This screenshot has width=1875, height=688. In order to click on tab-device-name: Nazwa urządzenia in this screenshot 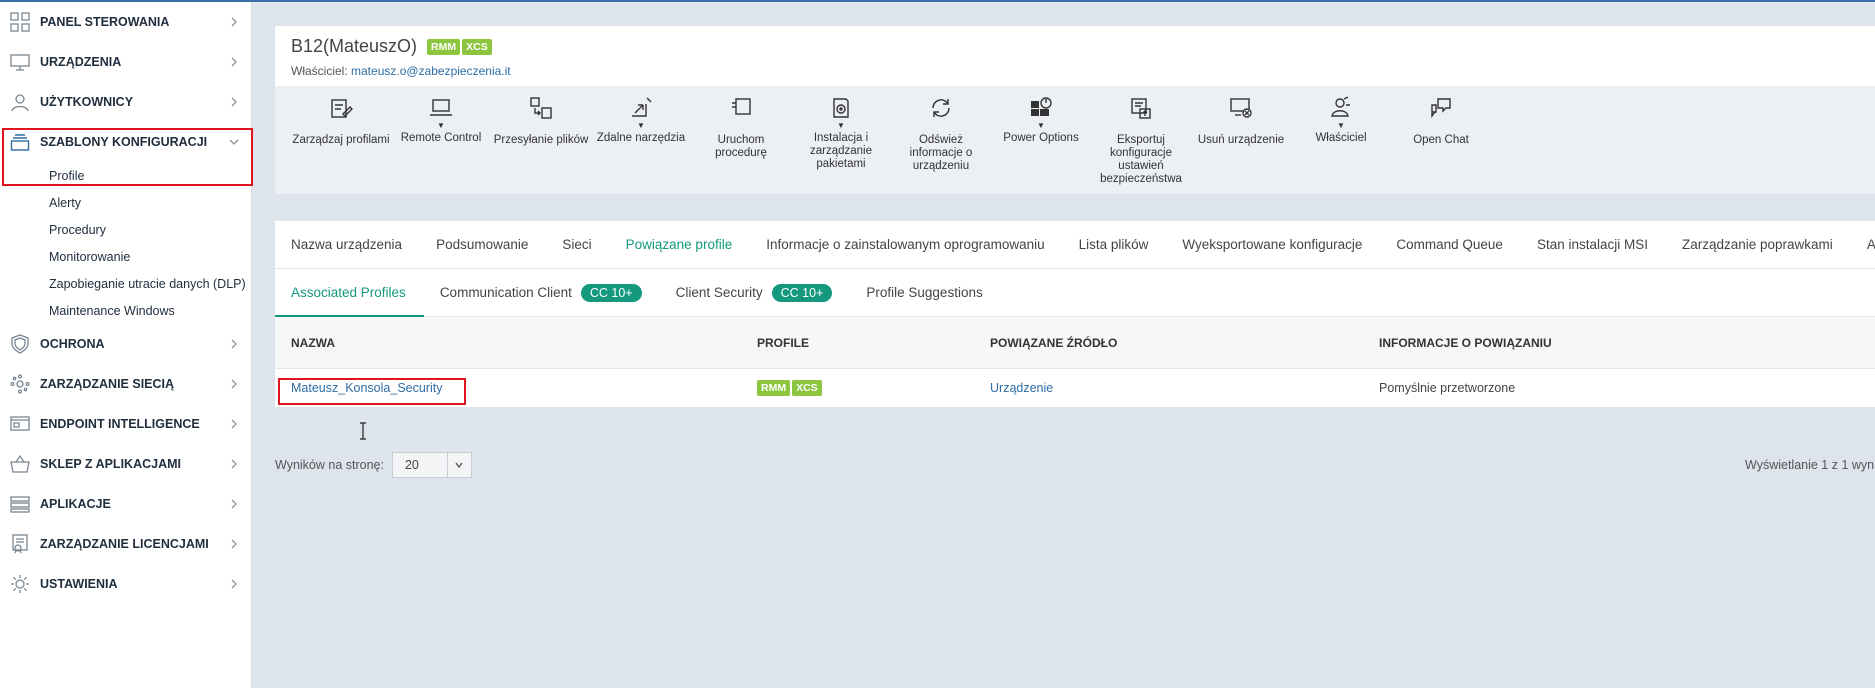, I will do `click(346, 245)`.